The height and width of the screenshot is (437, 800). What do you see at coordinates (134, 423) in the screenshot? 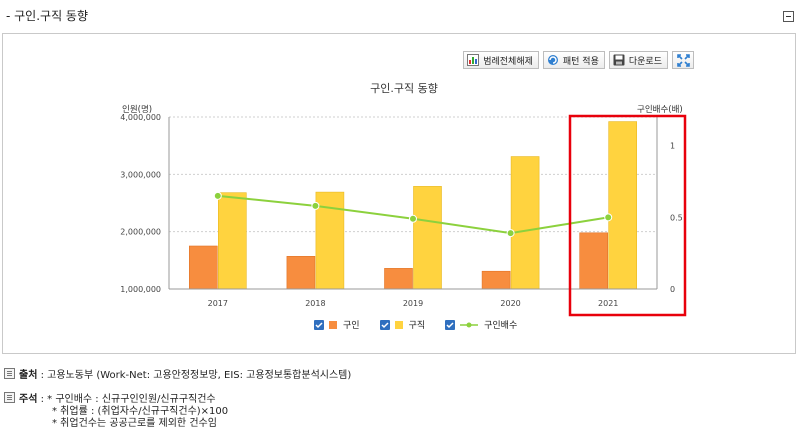
I see `note-text-3: * 취업건수는 공공근로를 제외한 건수임` at bounding box center [134, 423].